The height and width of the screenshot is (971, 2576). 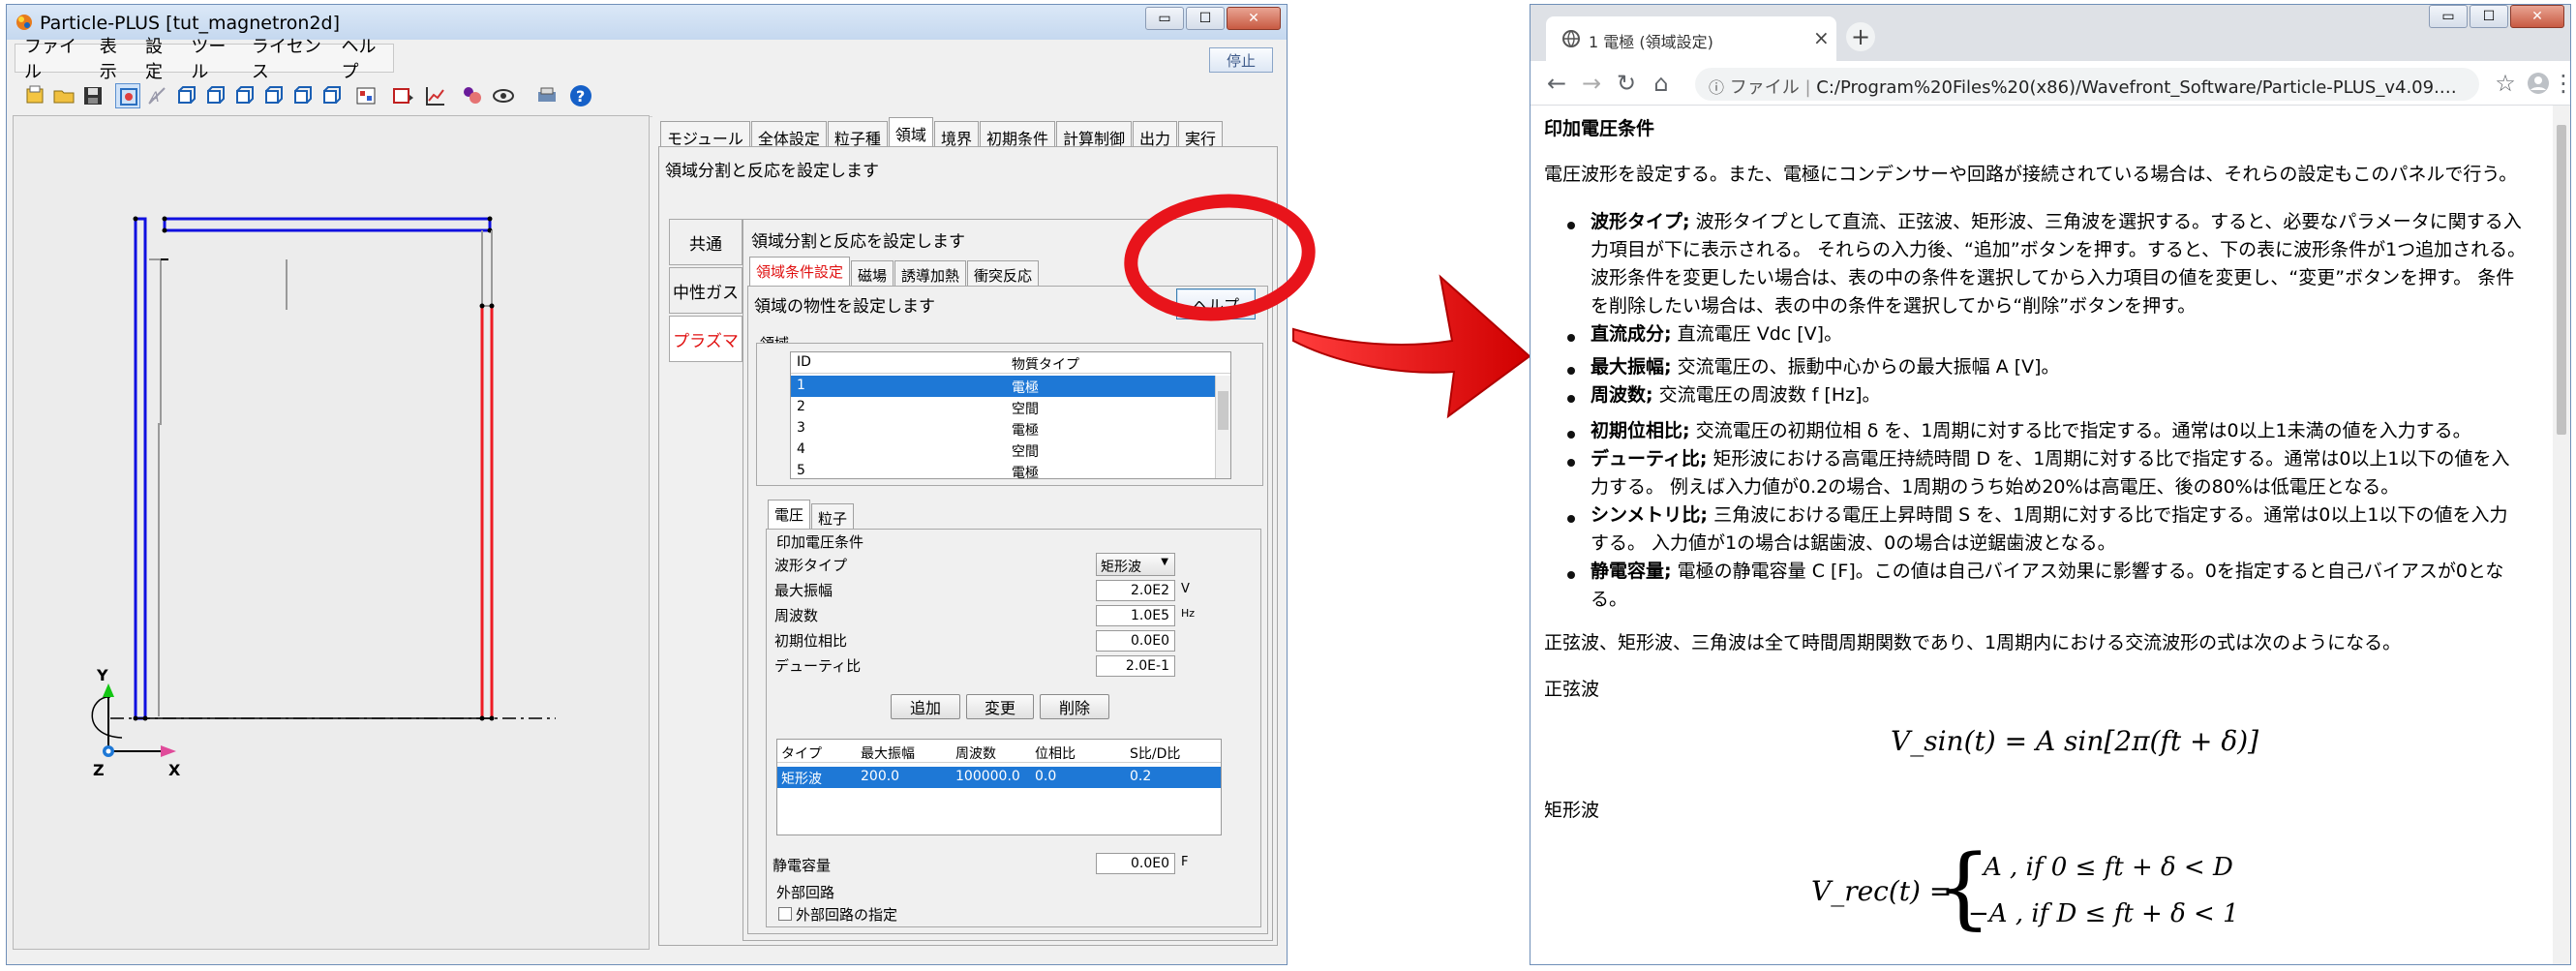 I want to click on browser-minimize-button: ▭, so click(x=2448, y=16).